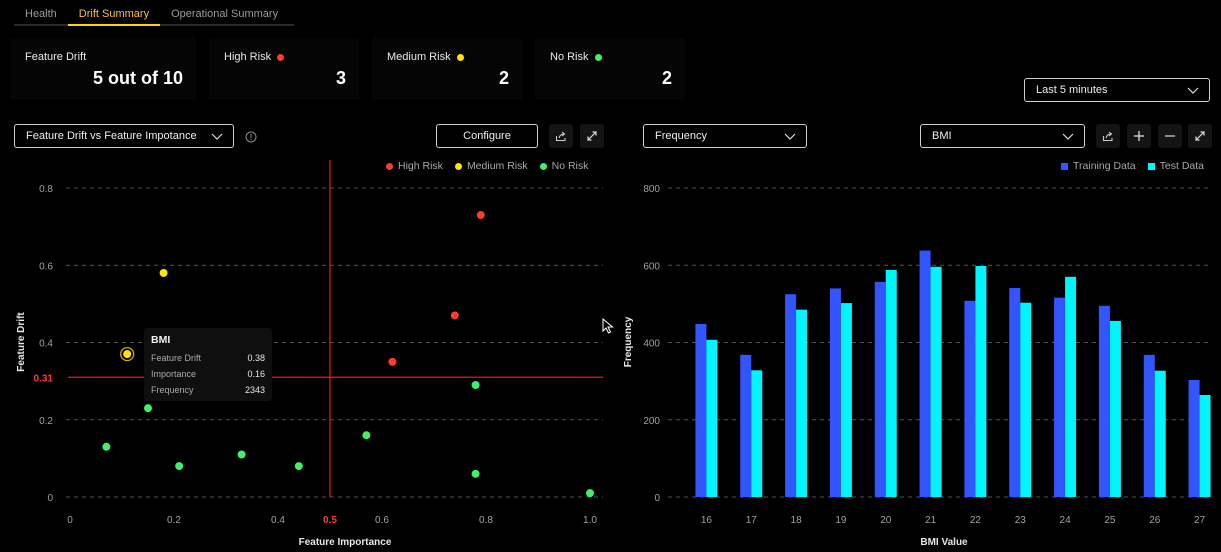 This screenshot has width=1221, height=552. What do you see at coordinates (651, 344) in the screenshot?
I see `y-tick-label: 400` at bounding box center [651, 344].